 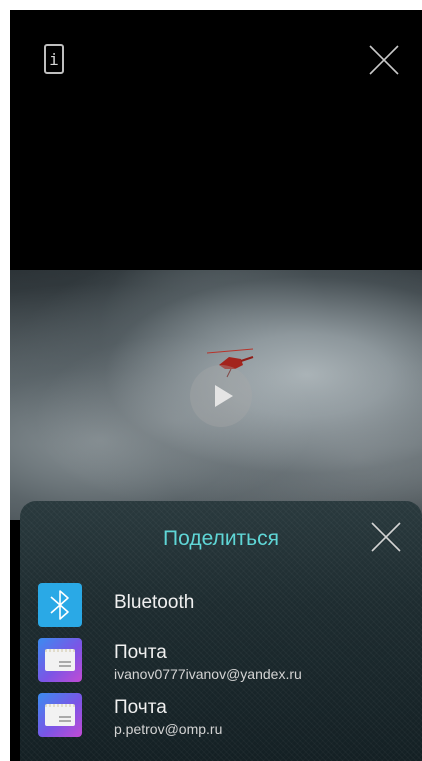 What do you see at coordinates (60, 605) in the screenshot?
I see `bluetooth-icon` at bounding box center [60, 605].